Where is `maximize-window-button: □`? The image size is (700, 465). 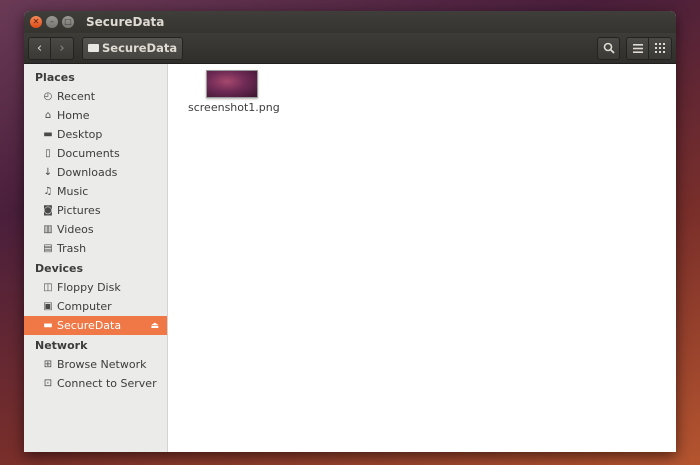 maximize-window-button: □ is located at coordinates (68, 22).